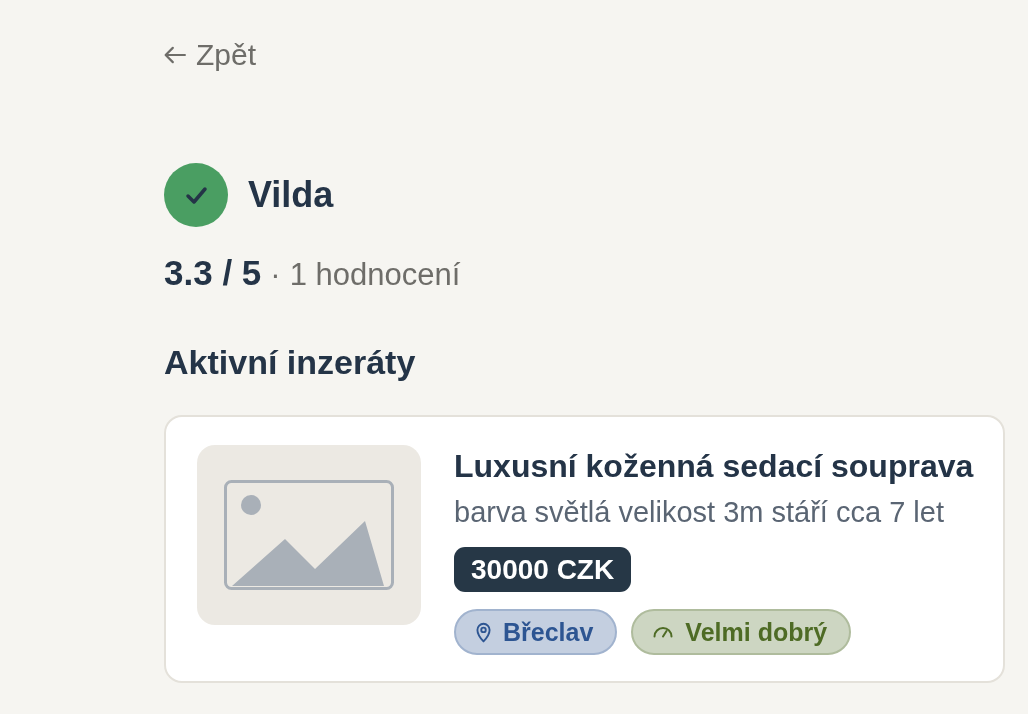 The height and width of the screenshot is (714, 1028). I want to click on gauge-icon, so click(663, 632).